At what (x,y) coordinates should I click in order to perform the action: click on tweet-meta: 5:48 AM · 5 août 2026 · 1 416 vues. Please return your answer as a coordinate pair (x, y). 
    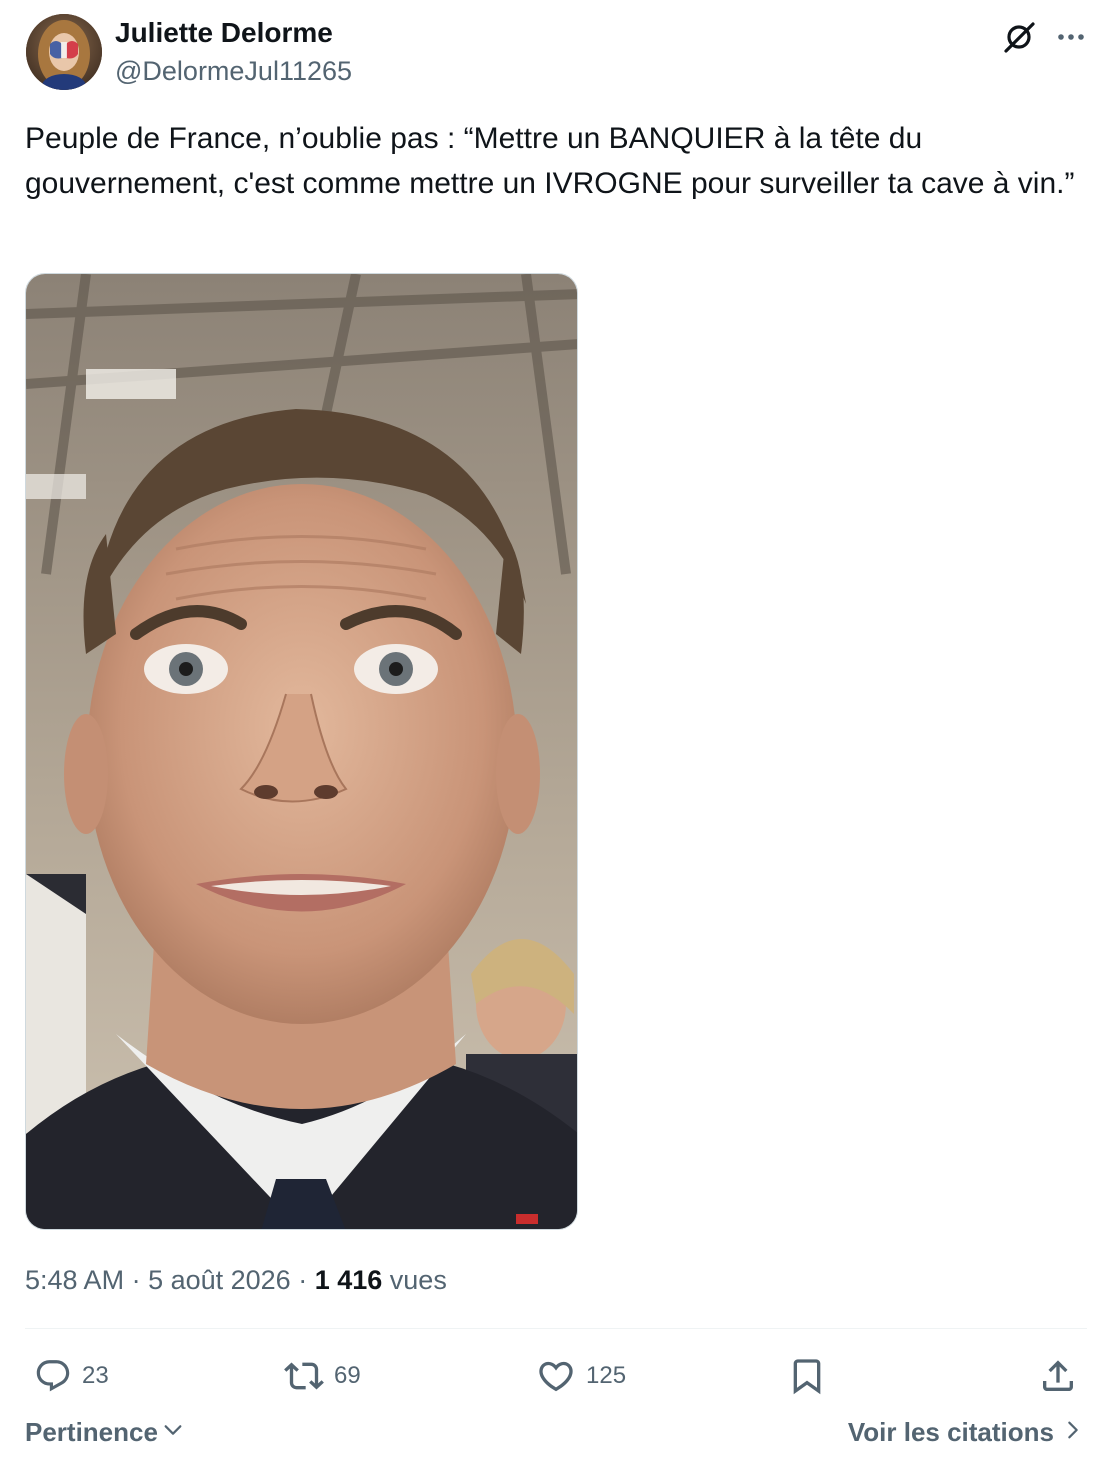
    Looking at the image, I should click on (236, 1280).